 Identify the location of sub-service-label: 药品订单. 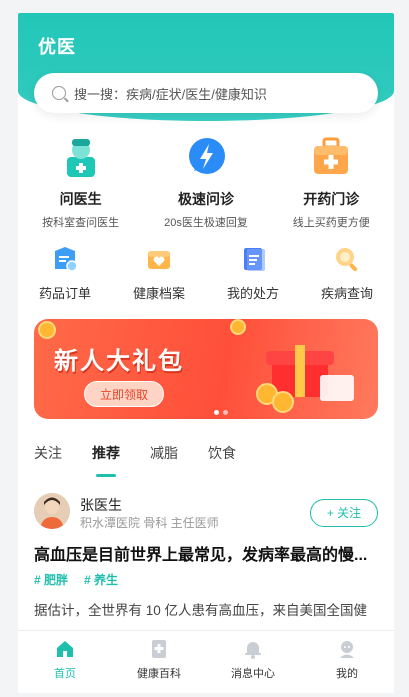
(64, 293).